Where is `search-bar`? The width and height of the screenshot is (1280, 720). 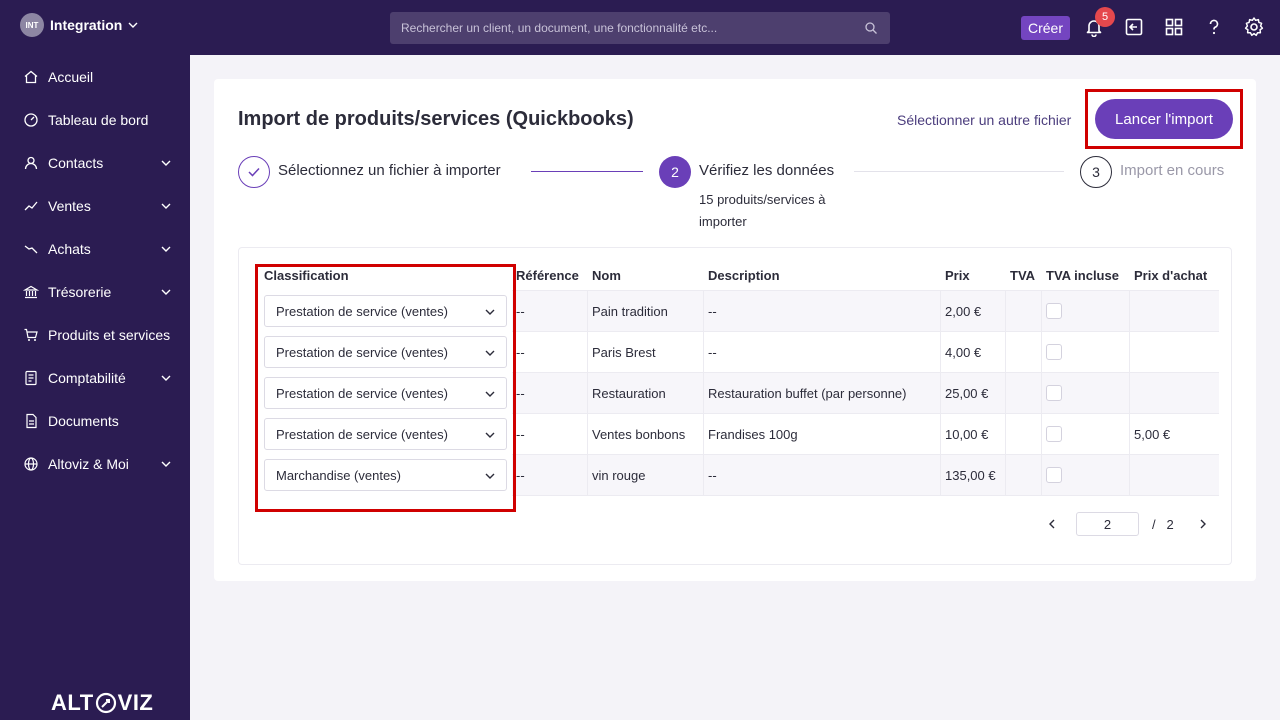
search-bar is located at coordinates (640, 28).